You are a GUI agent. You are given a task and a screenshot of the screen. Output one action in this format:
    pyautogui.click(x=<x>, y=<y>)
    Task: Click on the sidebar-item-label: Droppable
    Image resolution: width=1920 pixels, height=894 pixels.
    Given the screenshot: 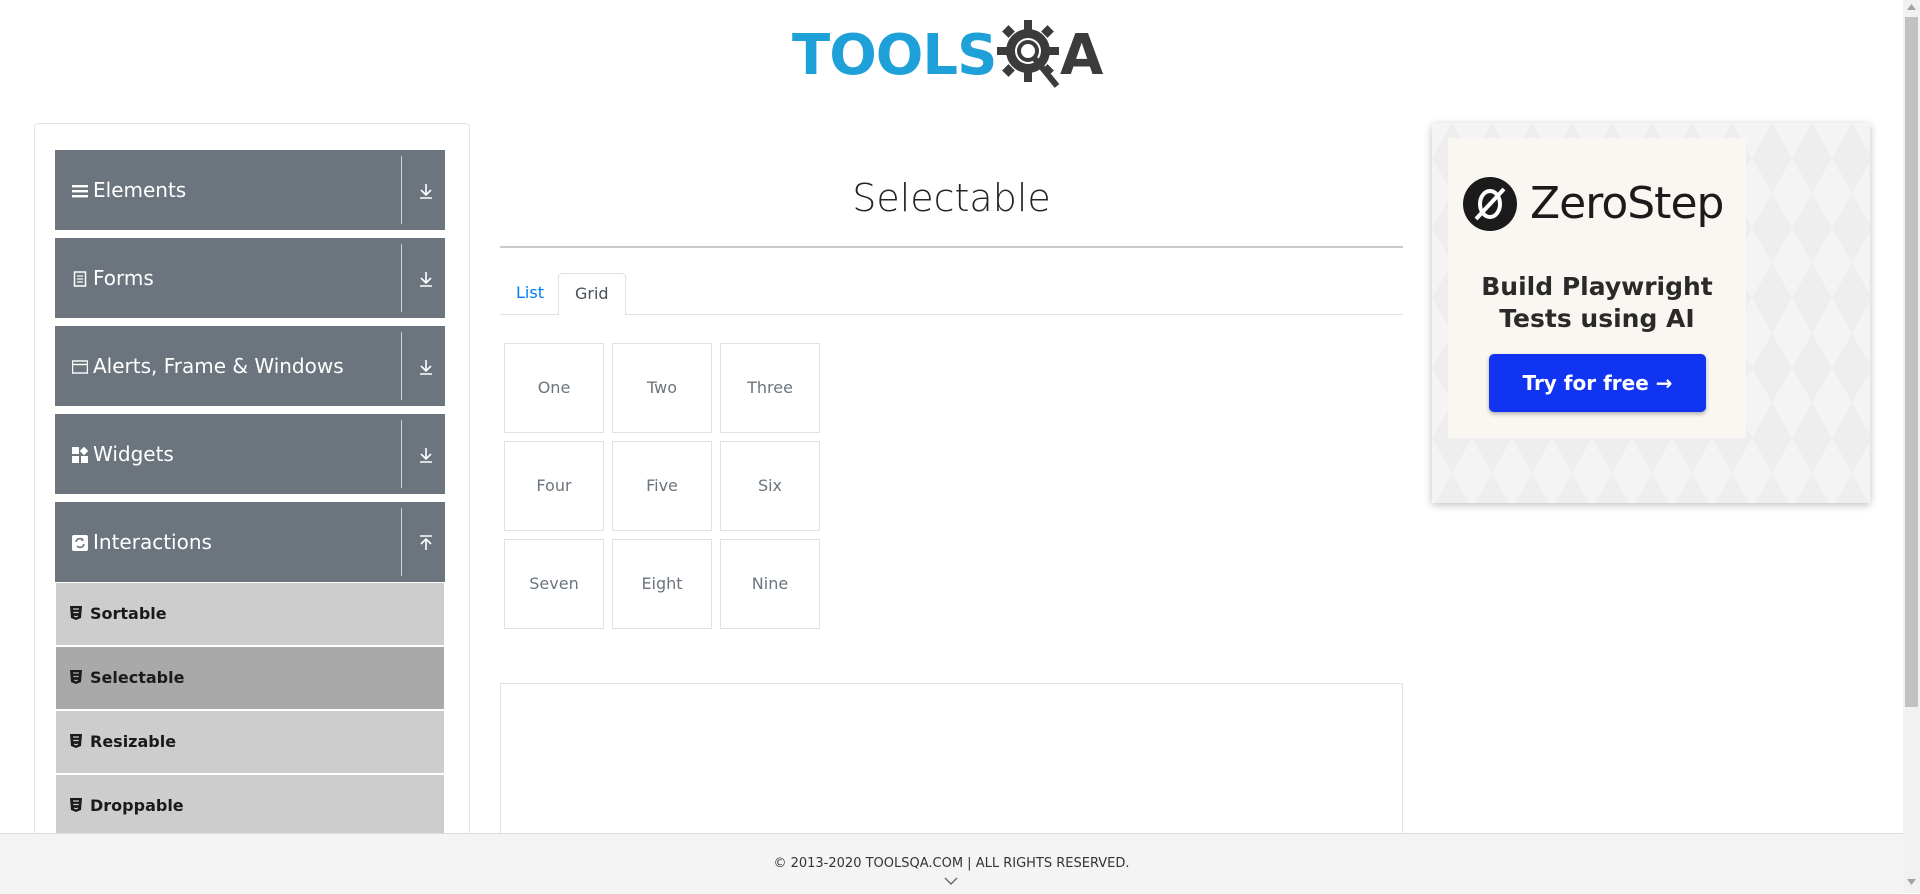 What is the action you would take?
    pyautogui.click(x=137, y=805)
    